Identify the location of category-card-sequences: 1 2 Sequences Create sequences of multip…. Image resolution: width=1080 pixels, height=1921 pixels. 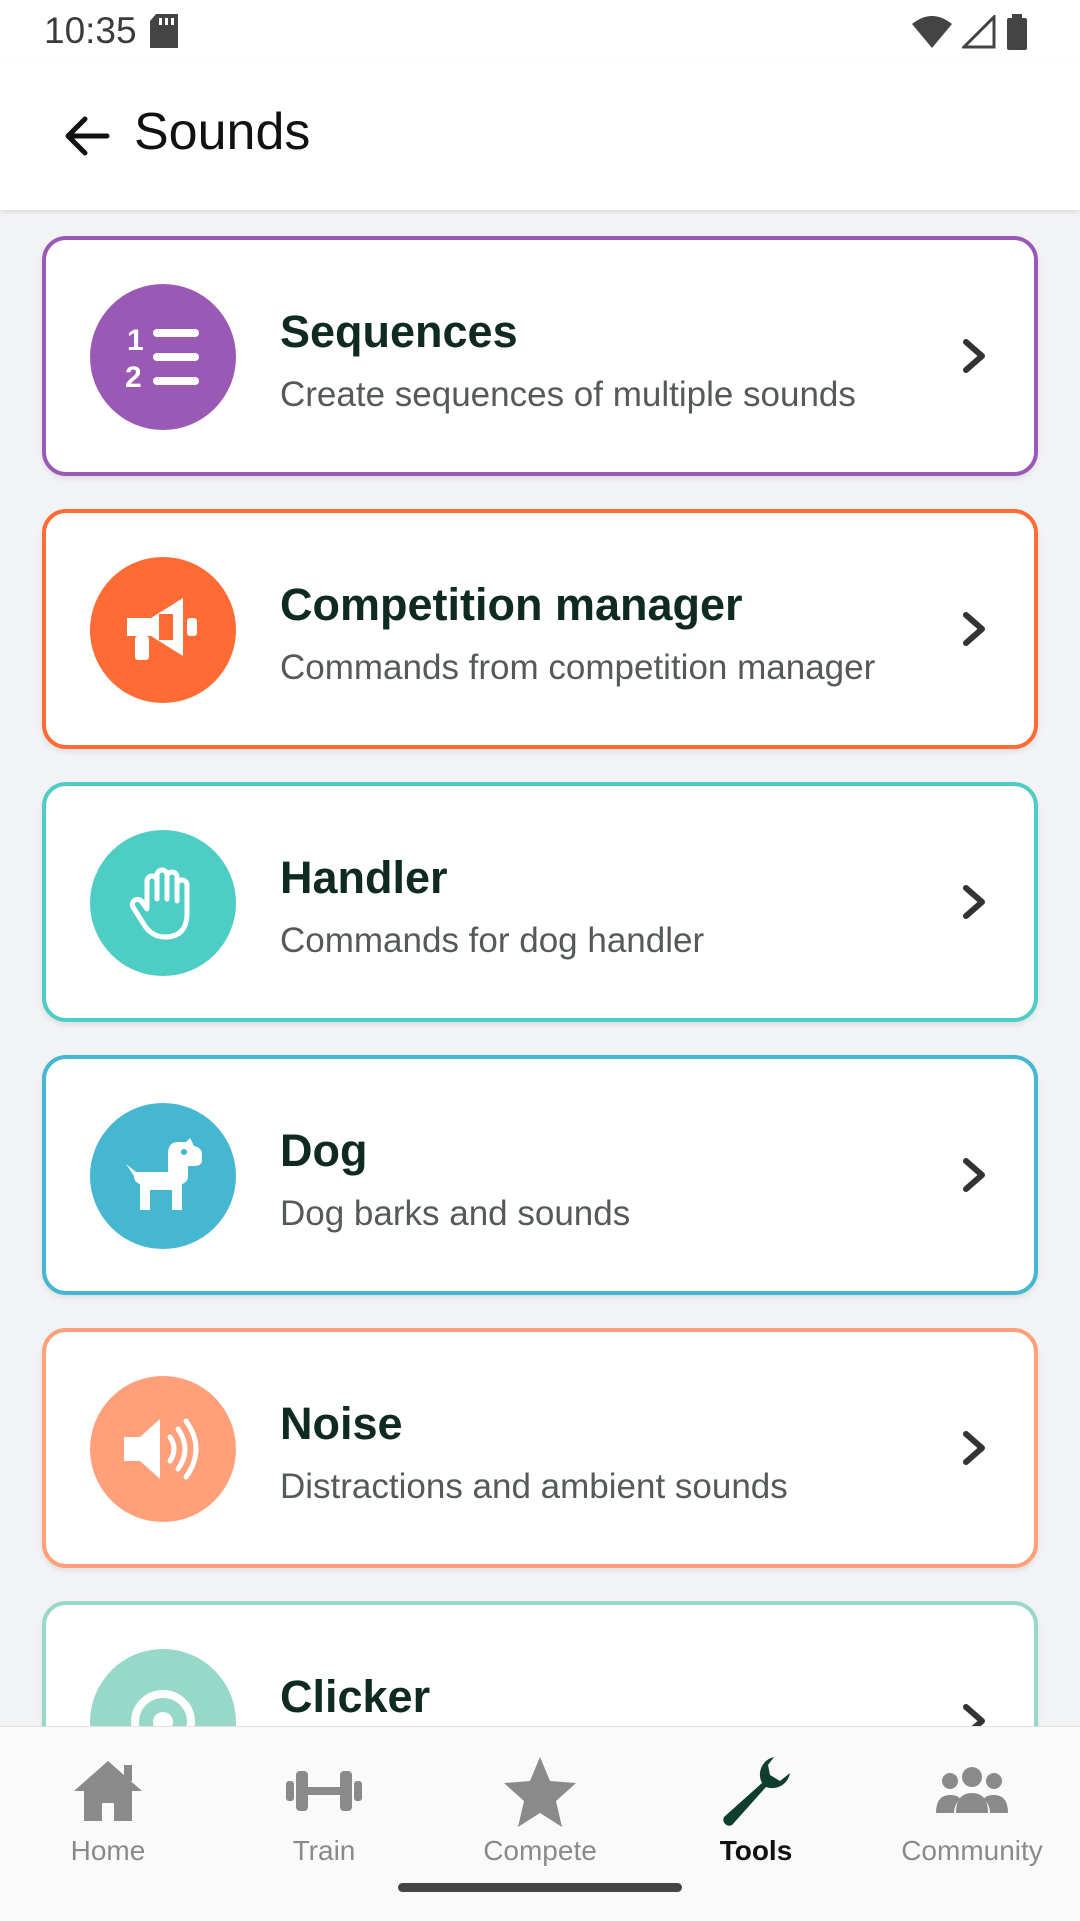
(540, 356).